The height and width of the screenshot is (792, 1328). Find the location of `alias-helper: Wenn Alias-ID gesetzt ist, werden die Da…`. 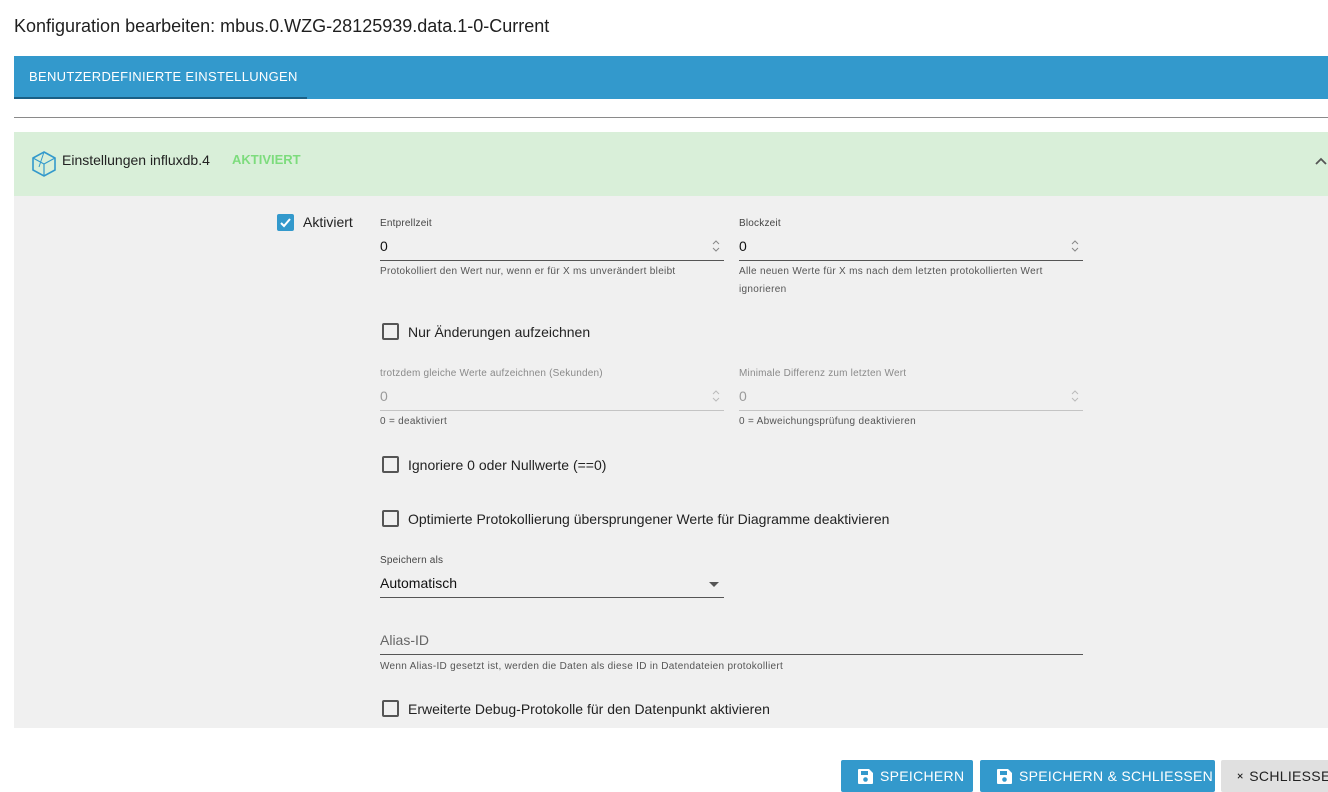

alias-helper: Wenn Alias-ID gesetzt ist, werden die Da… is located at coordinates (582, 666).